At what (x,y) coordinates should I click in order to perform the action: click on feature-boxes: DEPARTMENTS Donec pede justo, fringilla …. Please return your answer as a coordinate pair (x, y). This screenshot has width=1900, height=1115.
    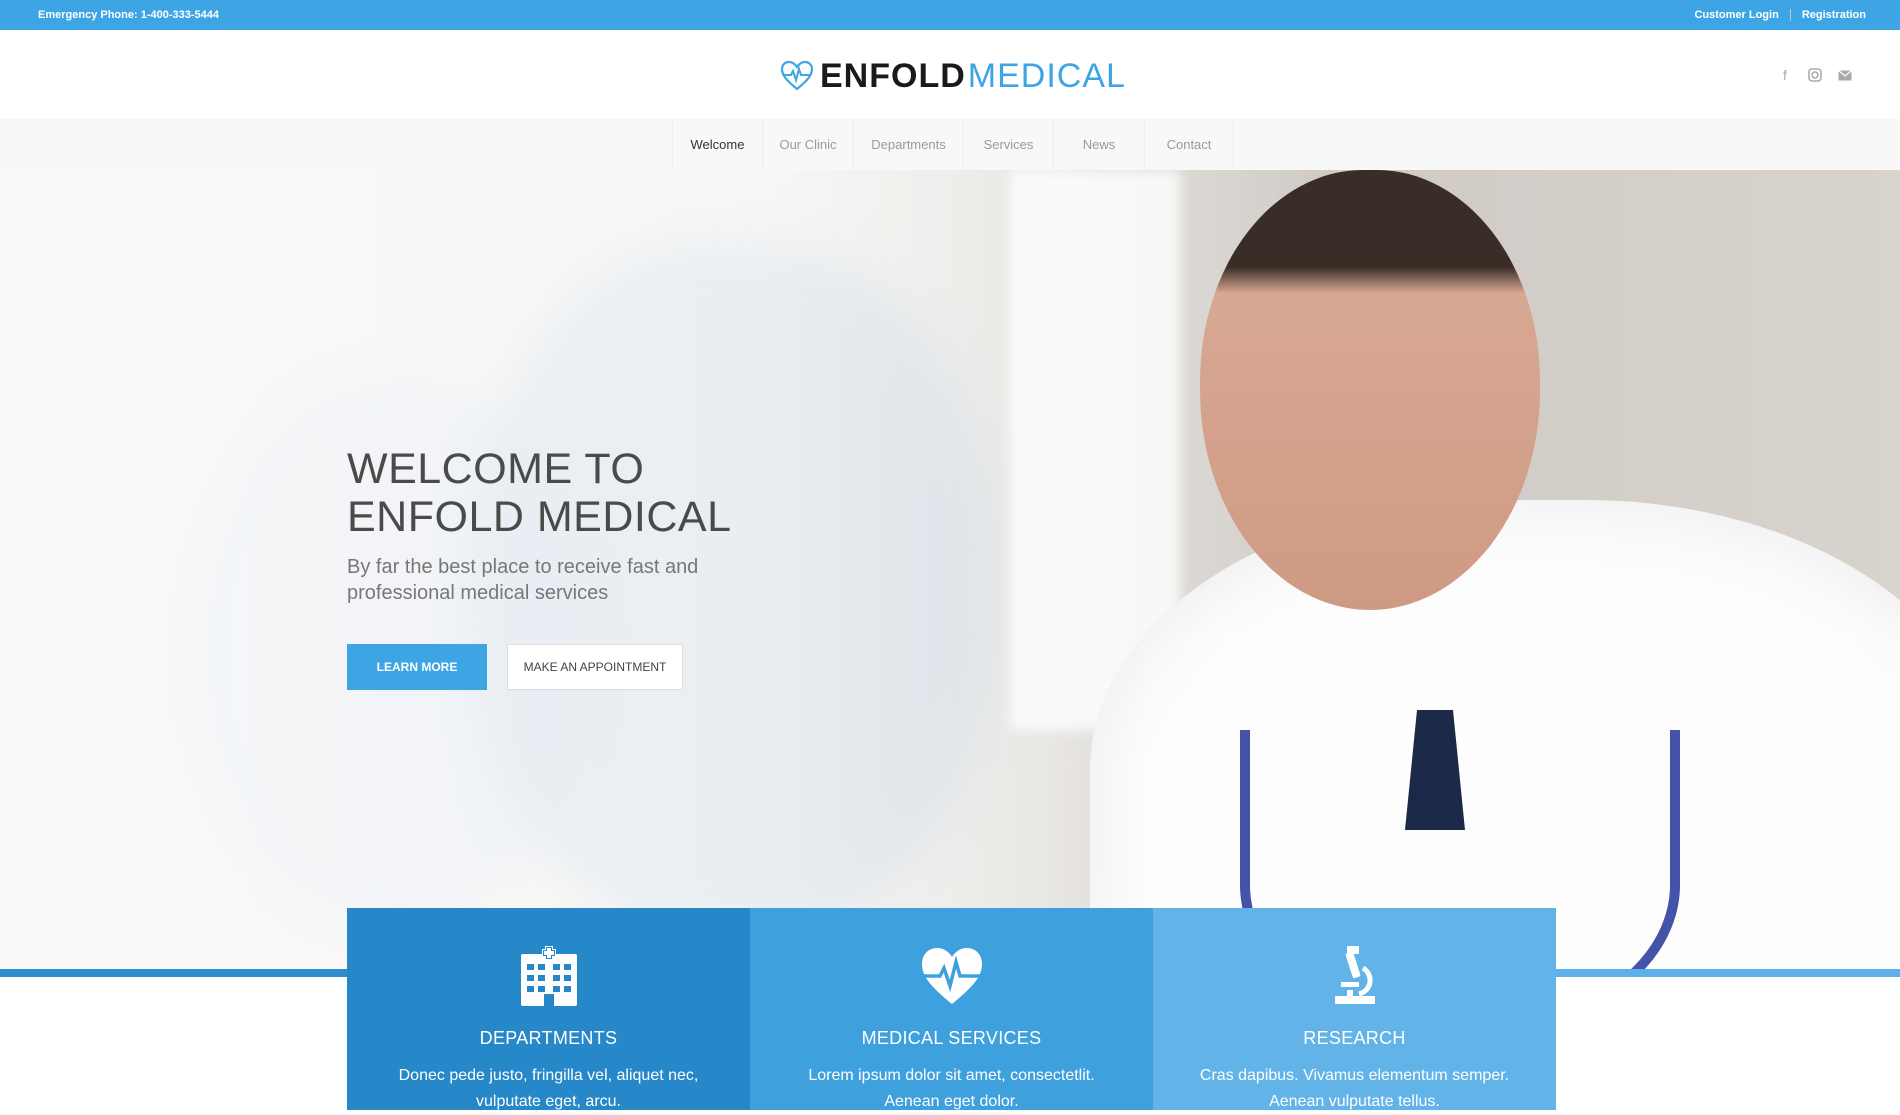
    Looking at the image, I should click on (952, 1009).